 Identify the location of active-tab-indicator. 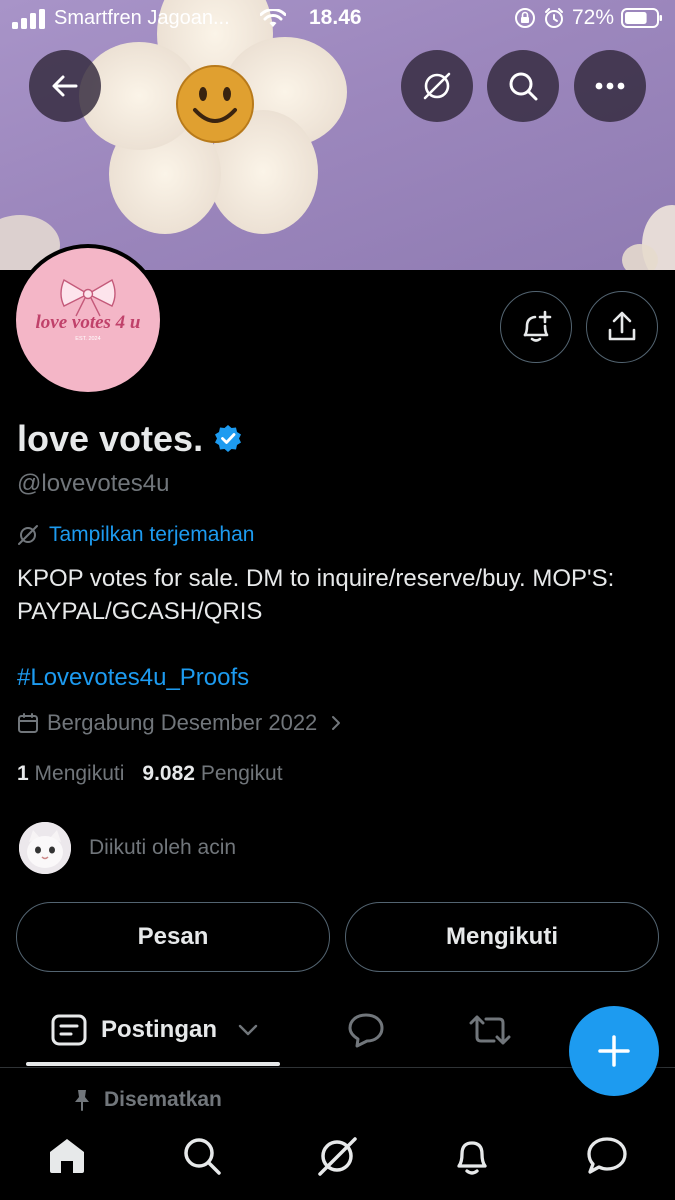
(153, 1064).